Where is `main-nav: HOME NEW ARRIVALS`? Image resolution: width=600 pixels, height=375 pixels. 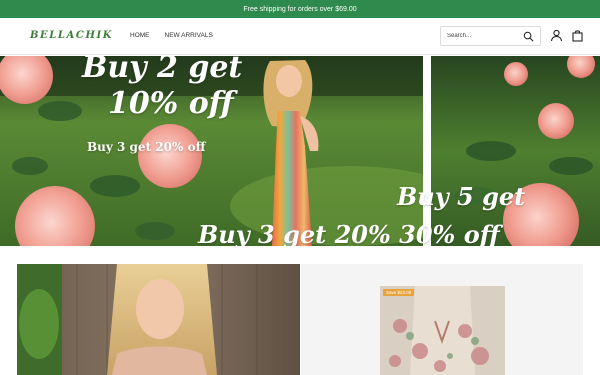
main-nav: HOME NEW ARRIVALS is located at coordinates (171, 35).